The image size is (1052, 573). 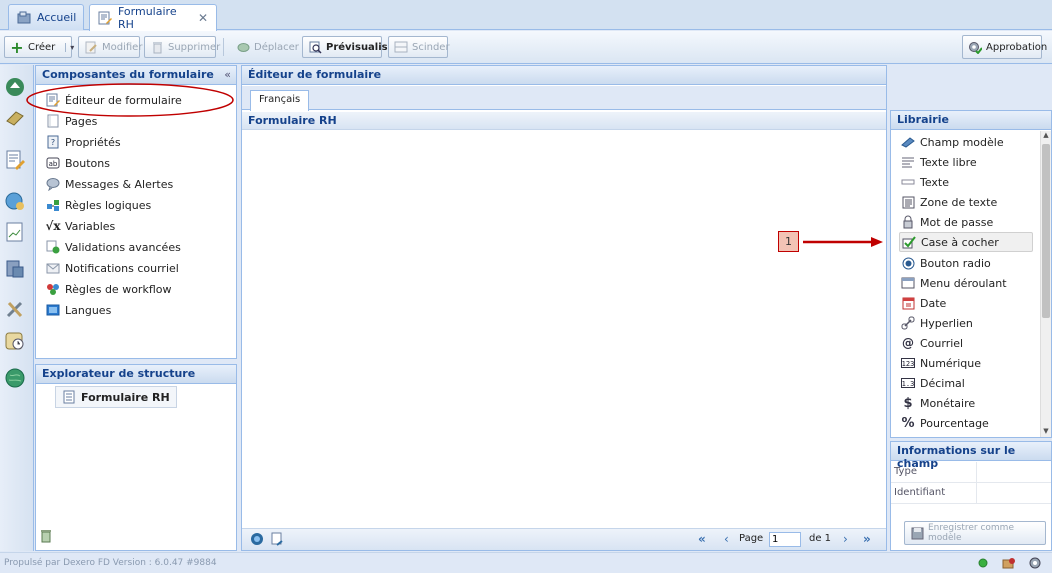 I want to click on tab-home: Accueil, so click(x=46, y=17).